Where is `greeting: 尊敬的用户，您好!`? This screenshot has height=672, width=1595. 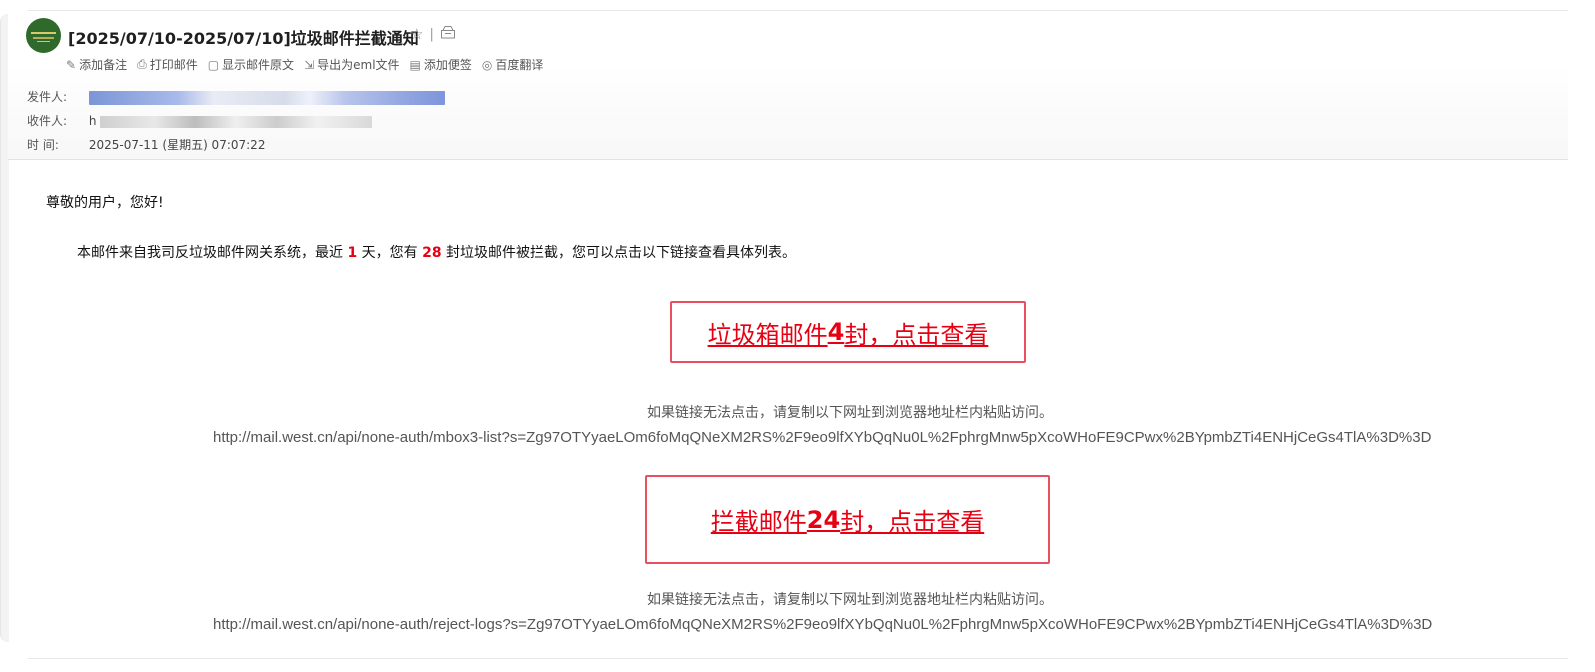 greeting: 尊敬的用户，您好! is located at coordinates (105, 203).